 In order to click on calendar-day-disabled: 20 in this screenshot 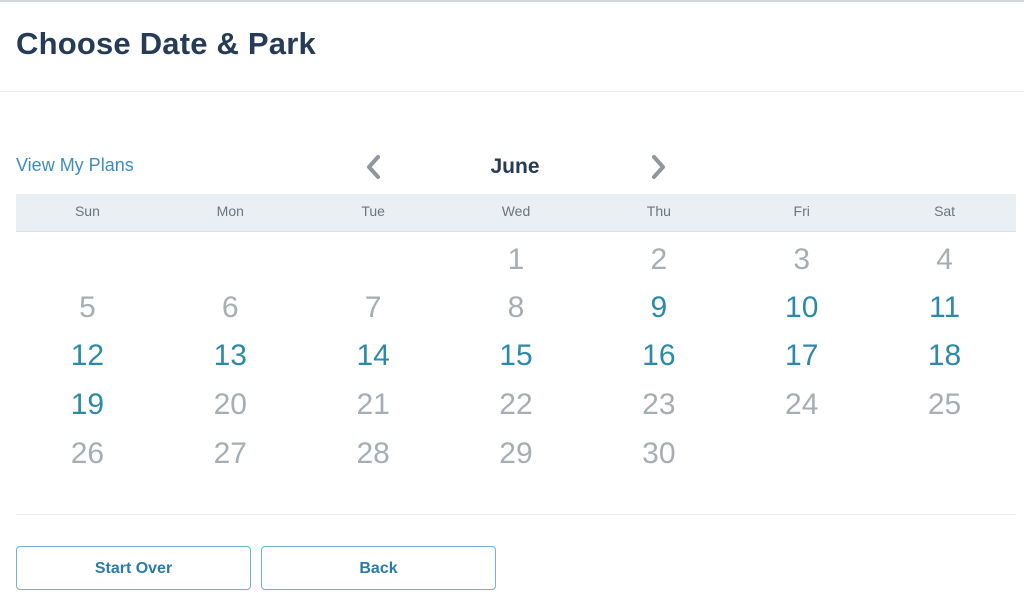, I will do `click(230, 404)`.